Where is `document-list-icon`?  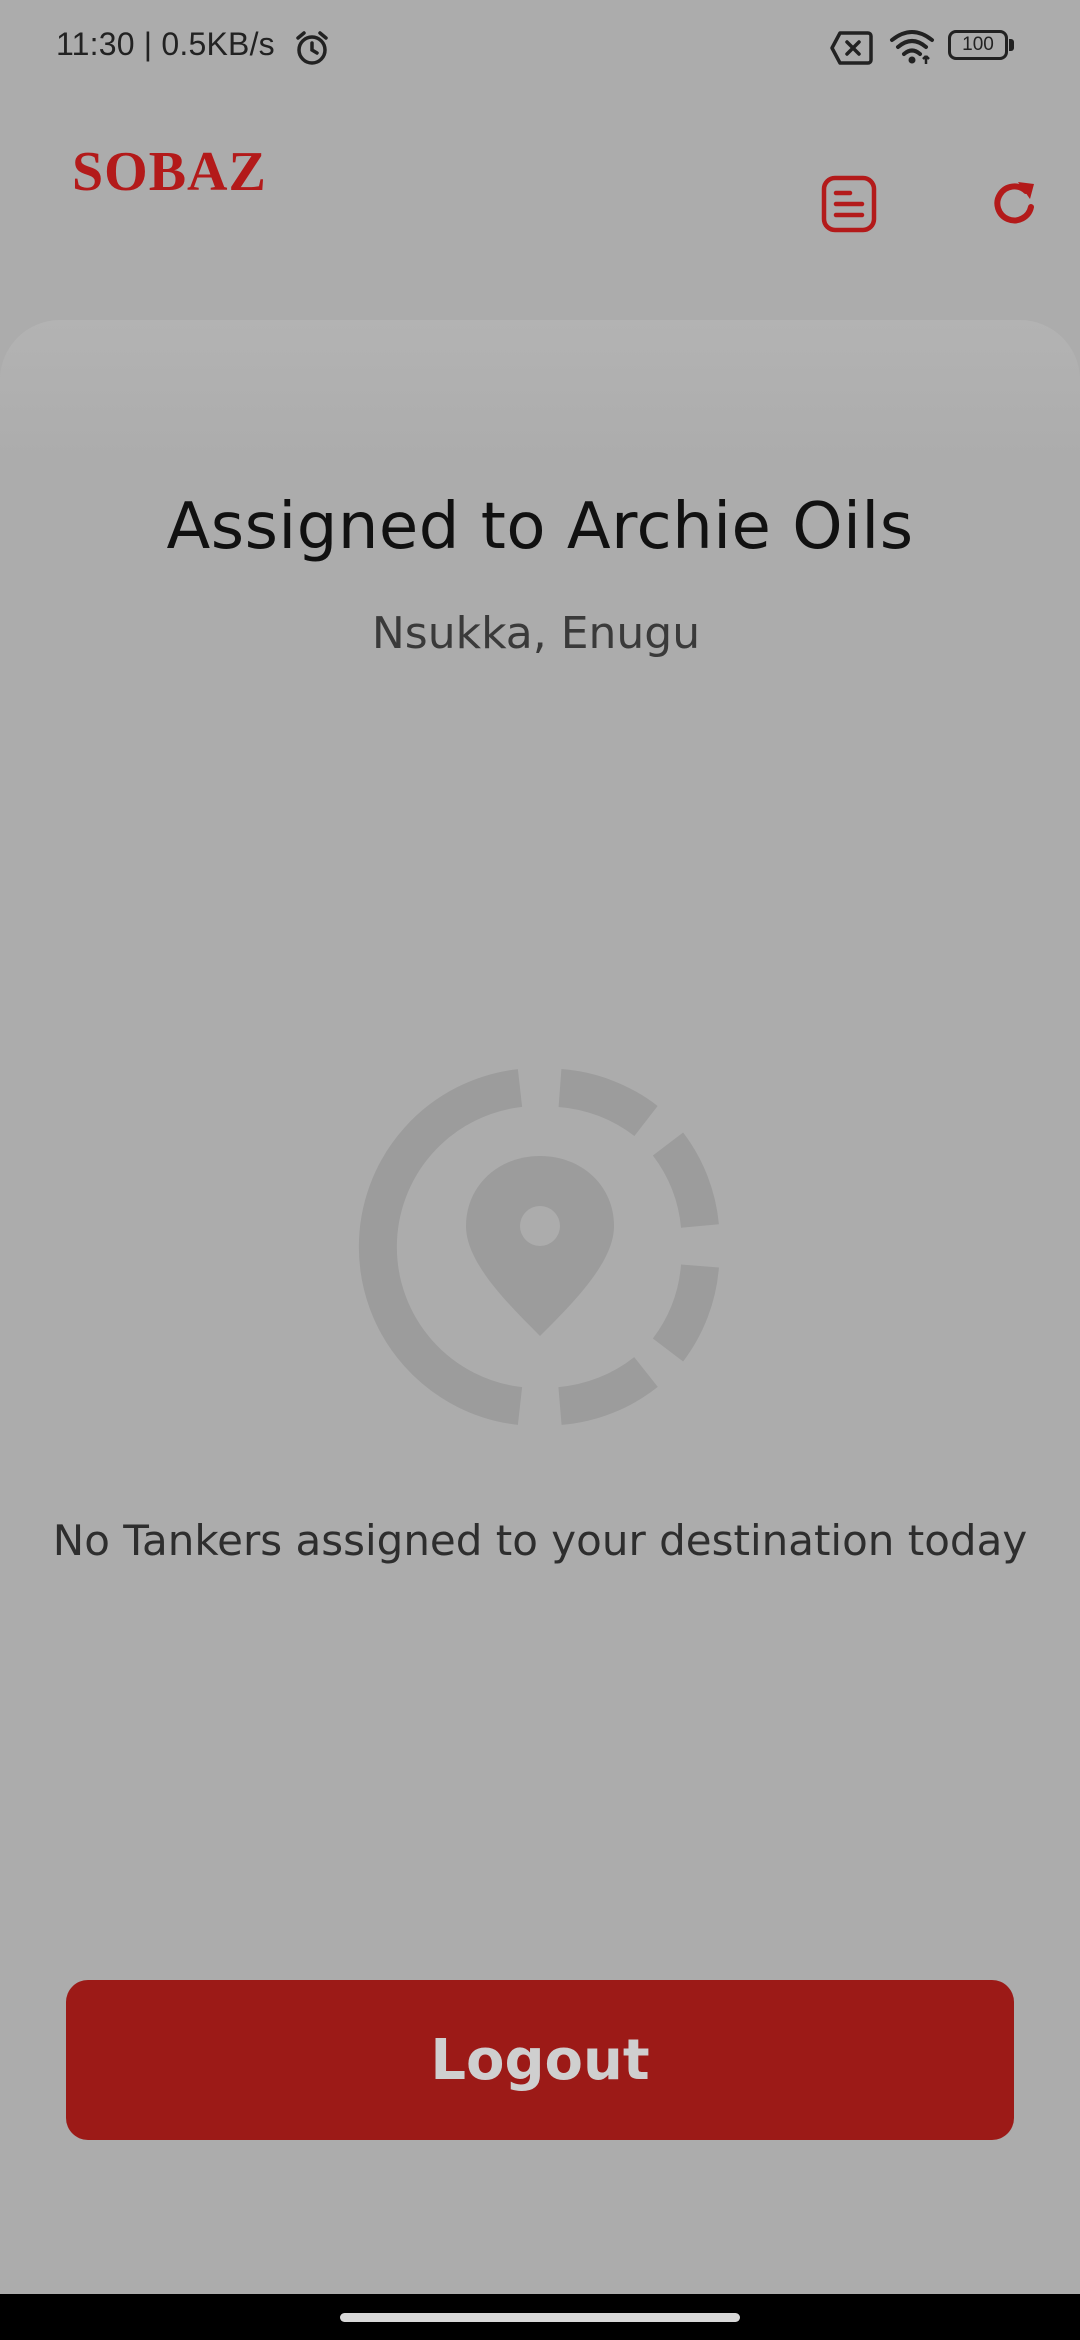 document-list-icon is located at coordinates (849, 204).